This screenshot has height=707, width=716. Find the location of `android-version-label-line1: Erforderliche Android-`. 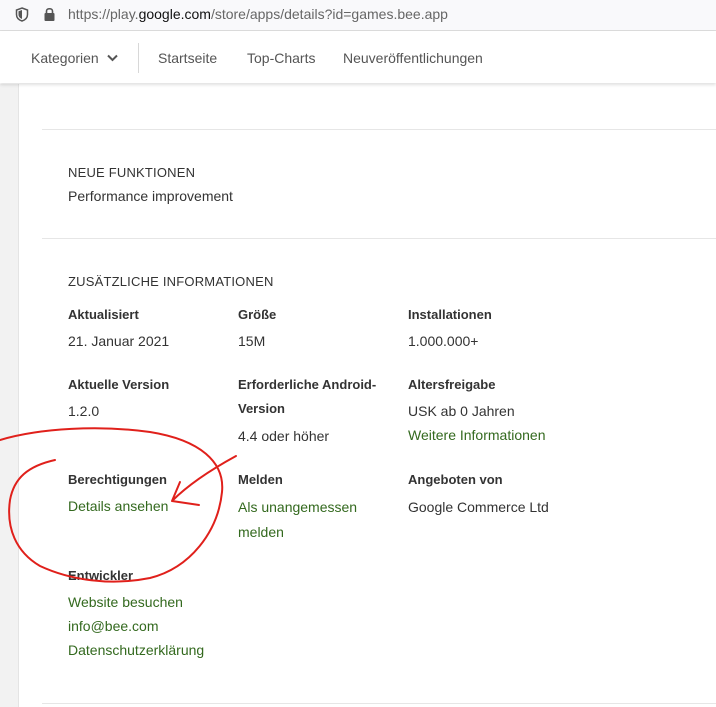

android-version-label-line1: Erforderliche Android- is located at coordinates (307, 384).